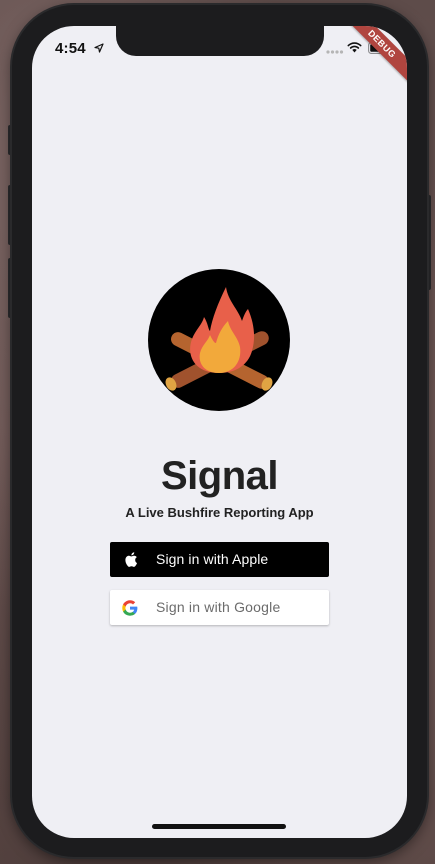 This screenshot has width=435, height=864. Describe the element at coordinates (212, 559) in the screenshot. I see `sign-in-with-apple-label: Sign in with Apple` at that location.